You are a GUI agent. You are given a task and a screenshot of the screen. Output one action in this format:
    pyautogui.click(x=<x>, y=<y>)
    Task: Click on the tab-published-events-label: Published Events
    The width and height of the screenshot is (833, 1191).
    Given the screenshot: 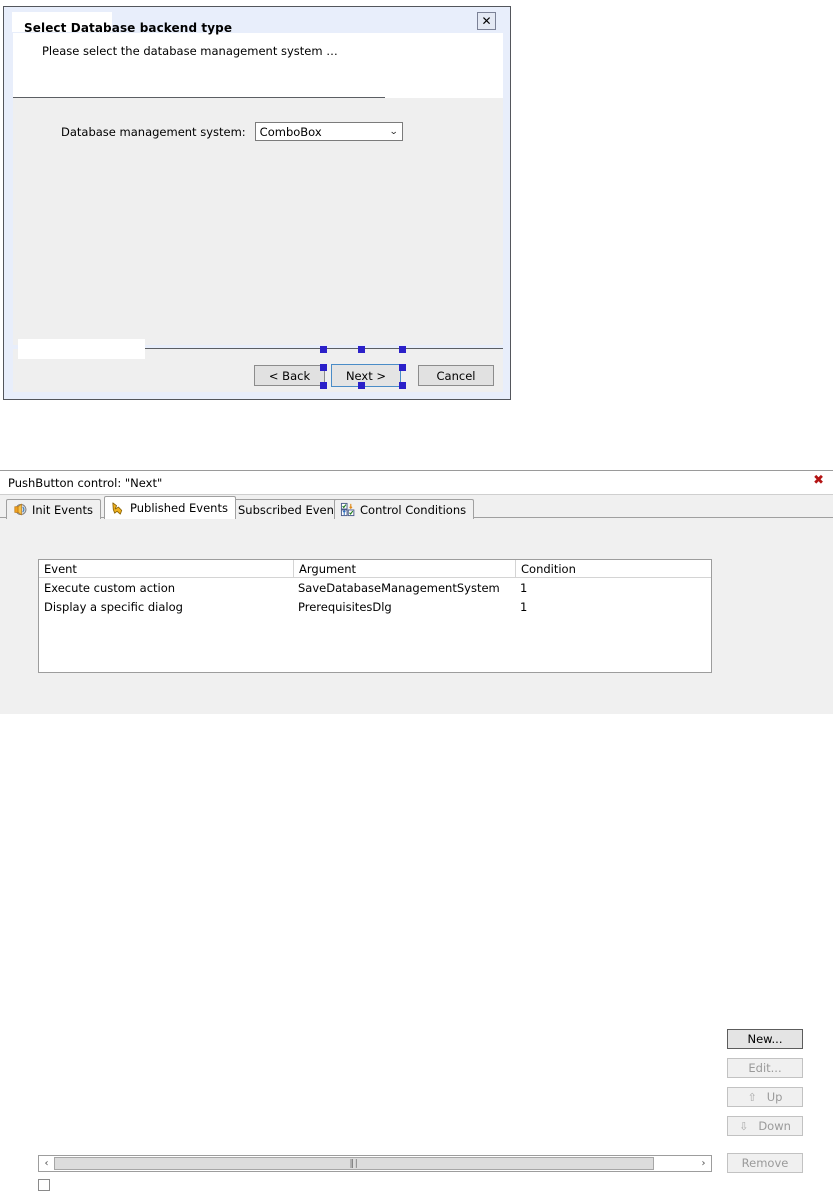 What is the action you would take?
    pyautogui.click(x=179, y=508)
    